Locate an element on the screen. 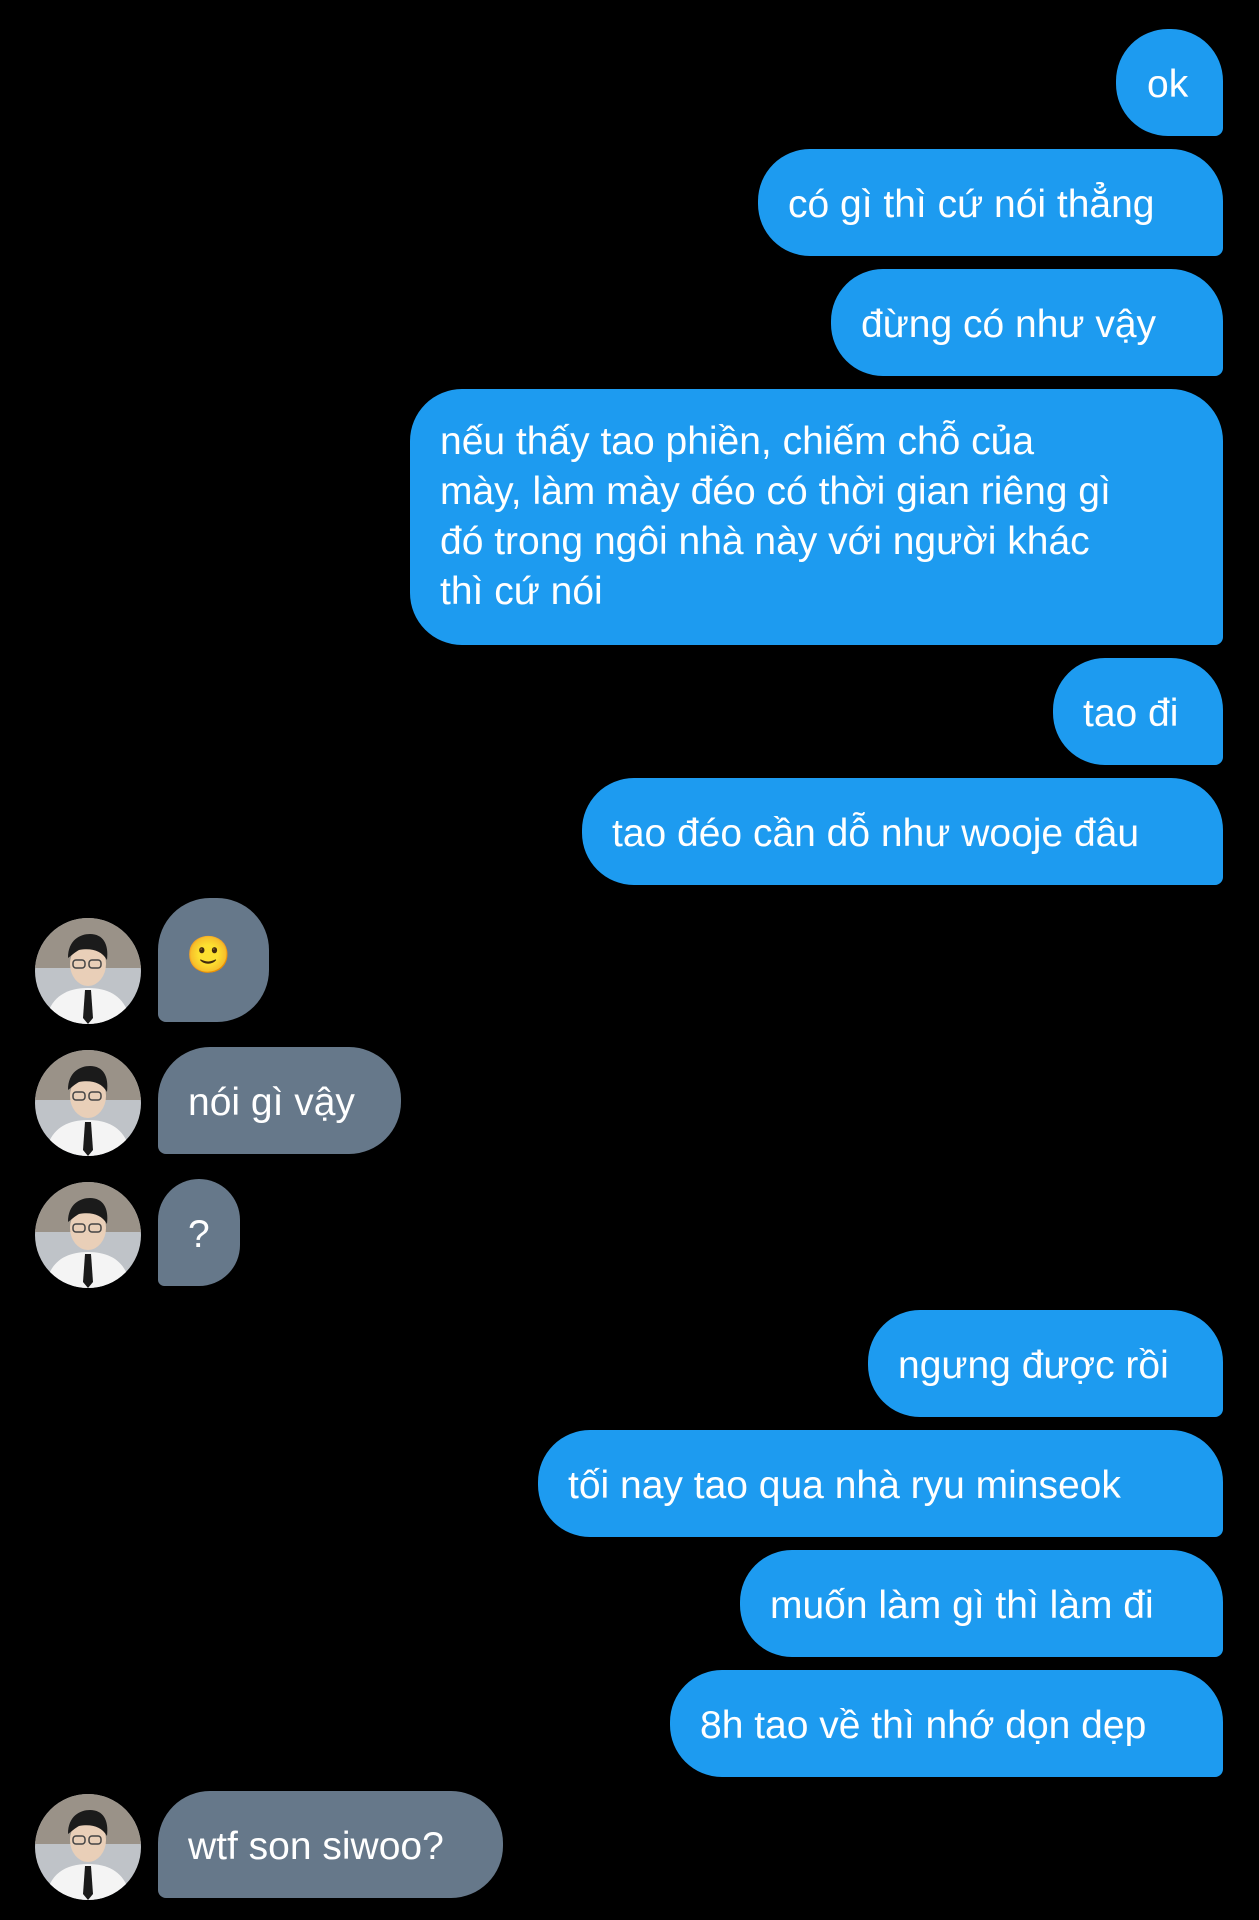 This screenshot has height=1920, width=1259. message-text: wtf son siwoo? is located at coordinates (316, 1846).